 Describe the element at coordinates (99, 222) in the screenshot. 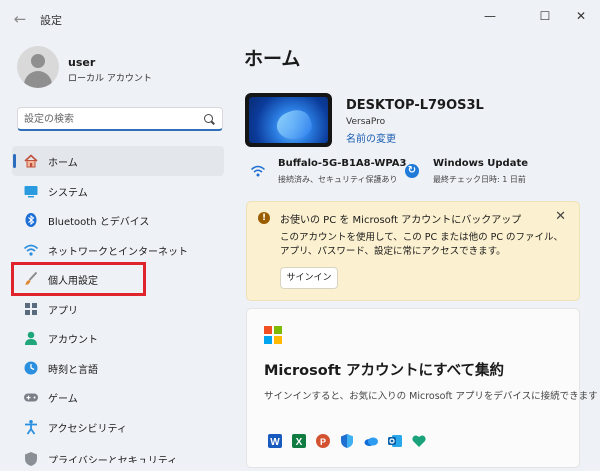

I see `sidebar-item-label: Bluetooth とデバイス` at that location.